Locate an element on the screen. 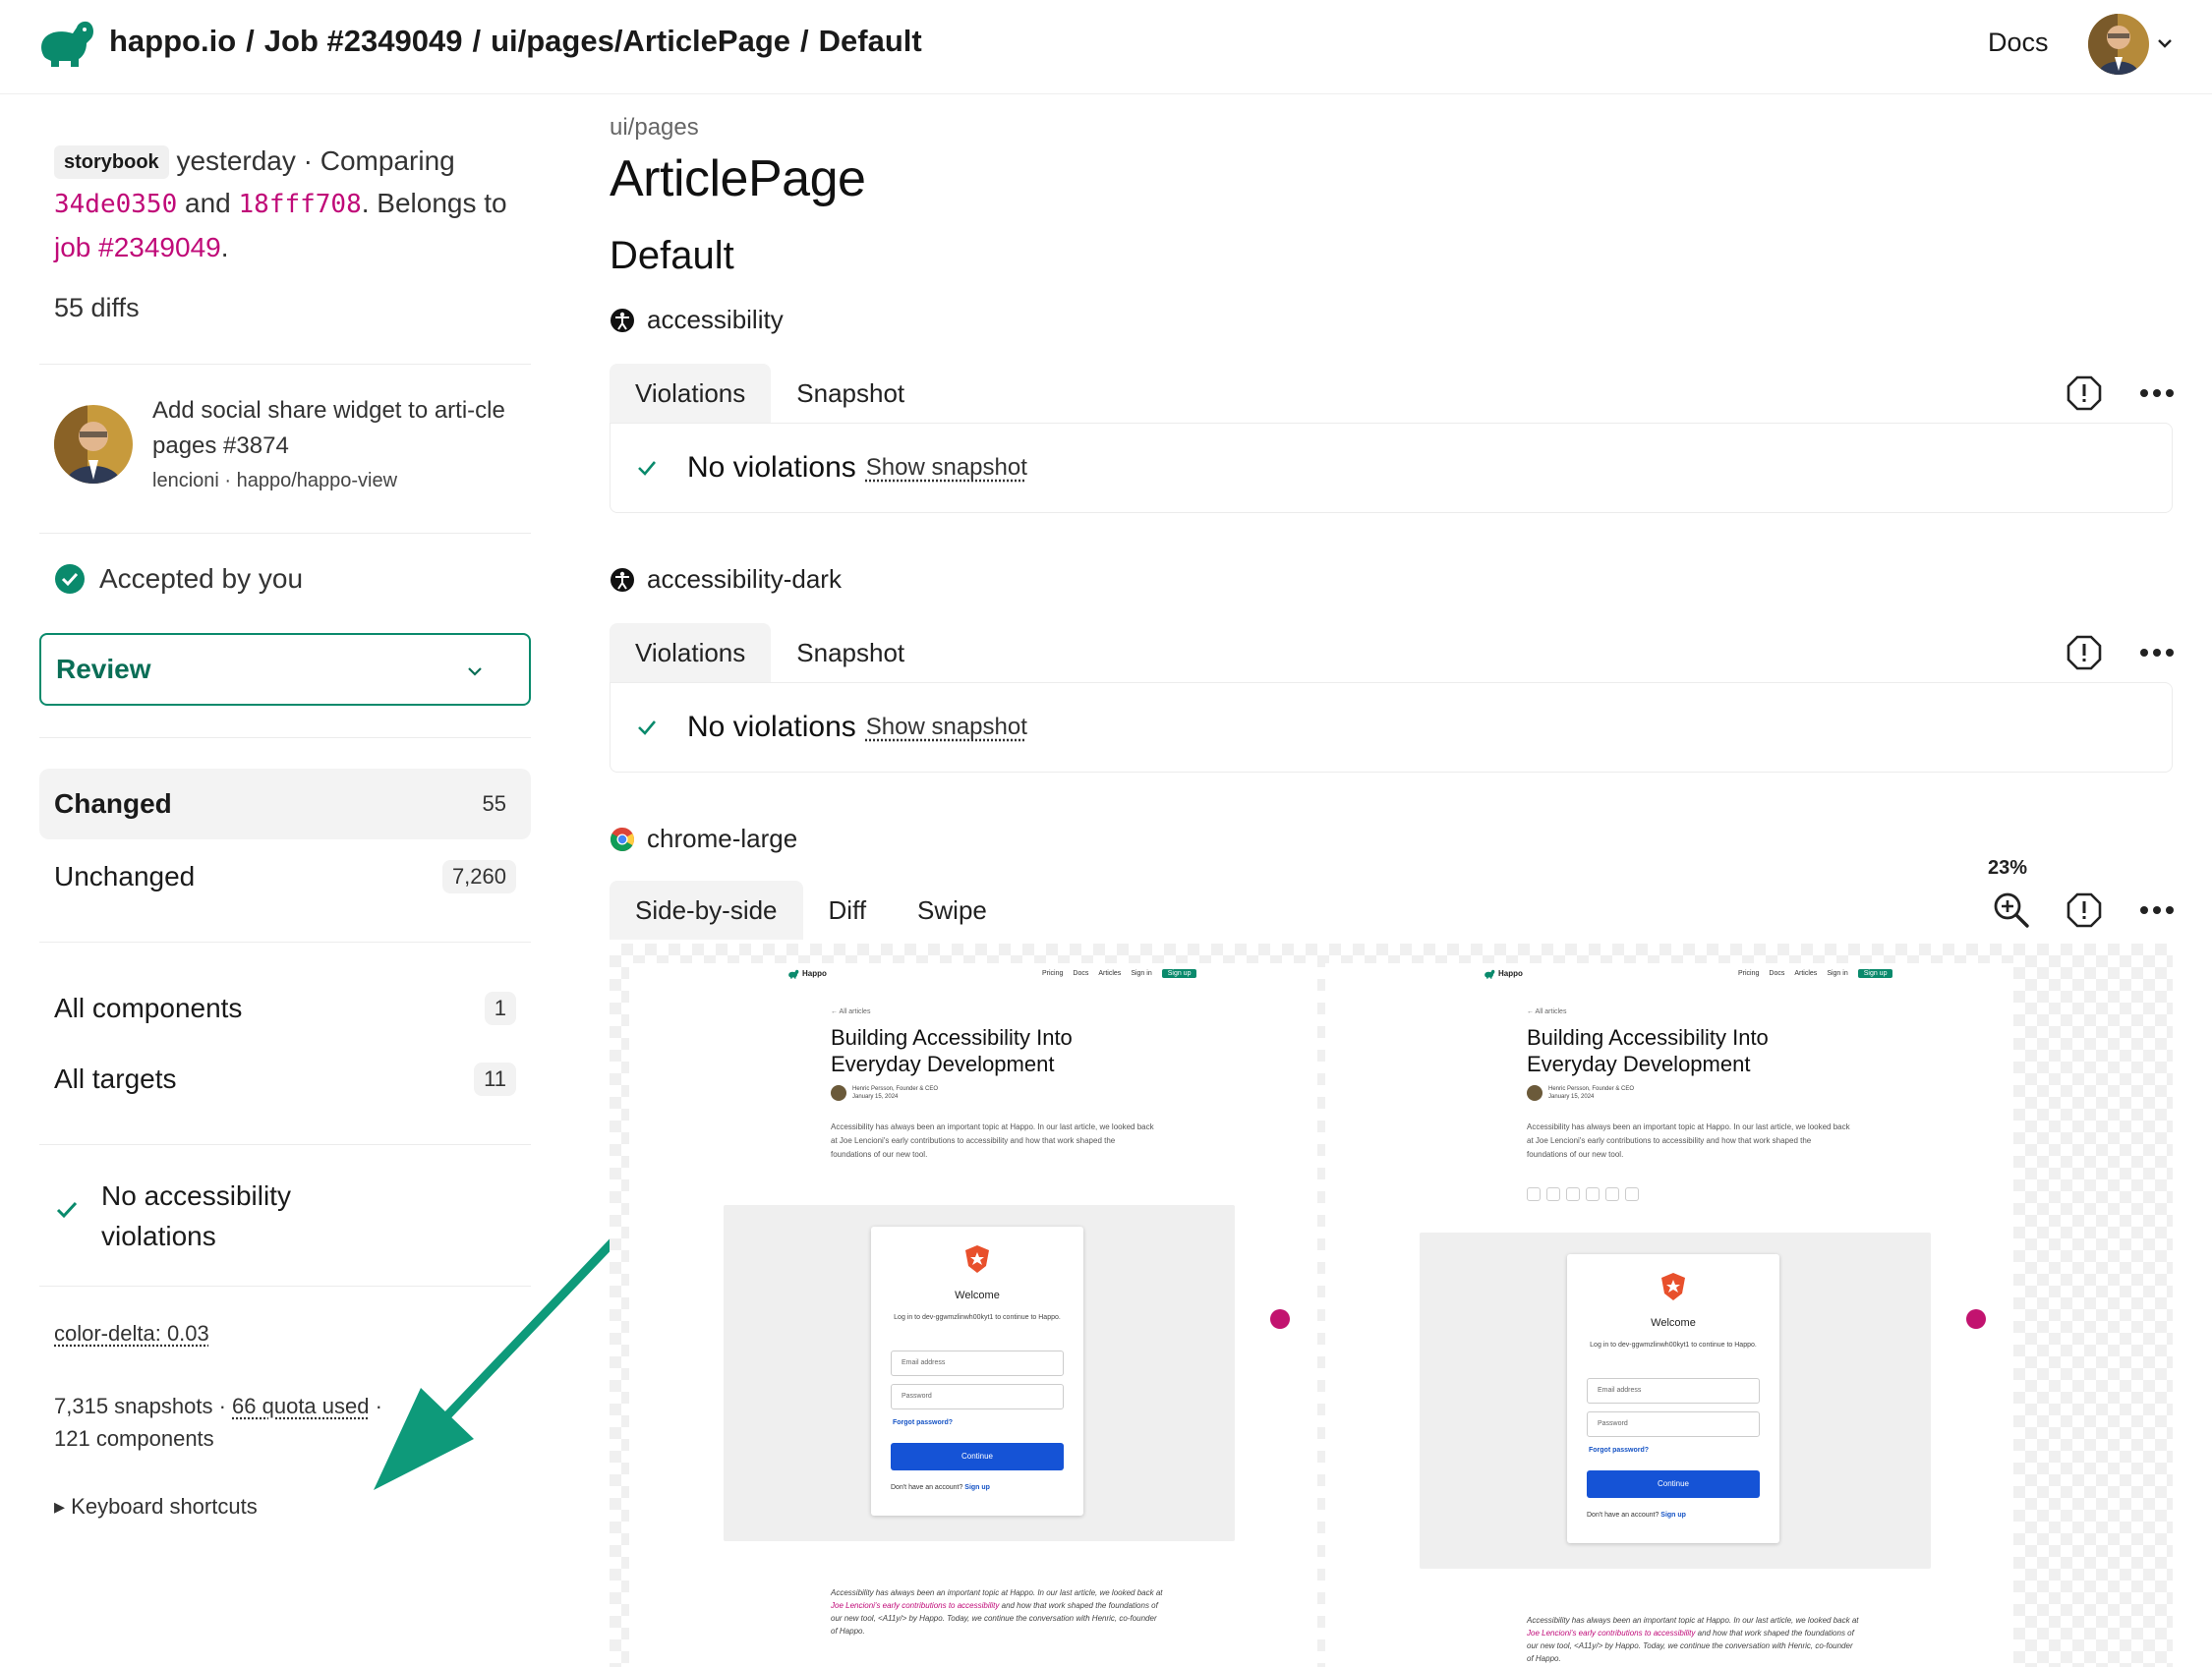 This screenshot has width=2212, height=1667. preview-link-signin: Sign in is located at coordinates (1141, 973).